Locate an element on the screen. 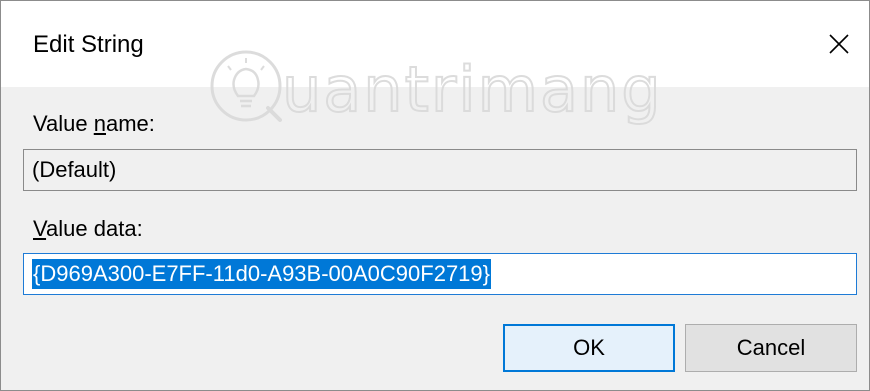  close-button is located at coordinates (839, 44).